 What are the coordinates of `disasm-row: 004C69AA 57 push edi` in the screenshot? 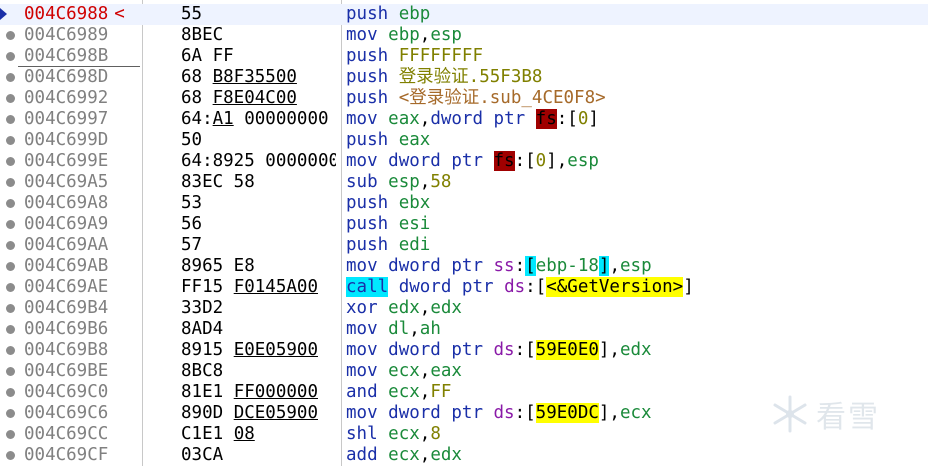 It's located at (464, 245).